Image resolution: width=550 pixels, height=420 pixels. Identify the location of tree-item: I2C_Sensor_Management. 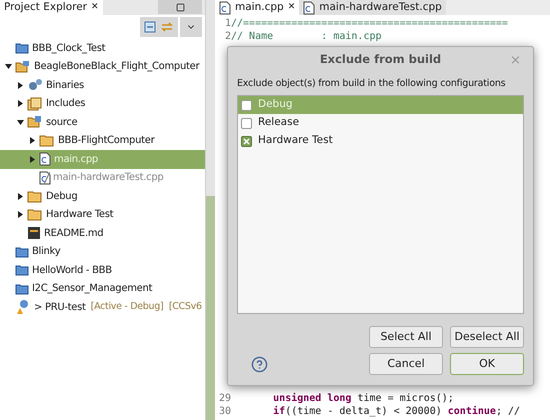
(102, 289).